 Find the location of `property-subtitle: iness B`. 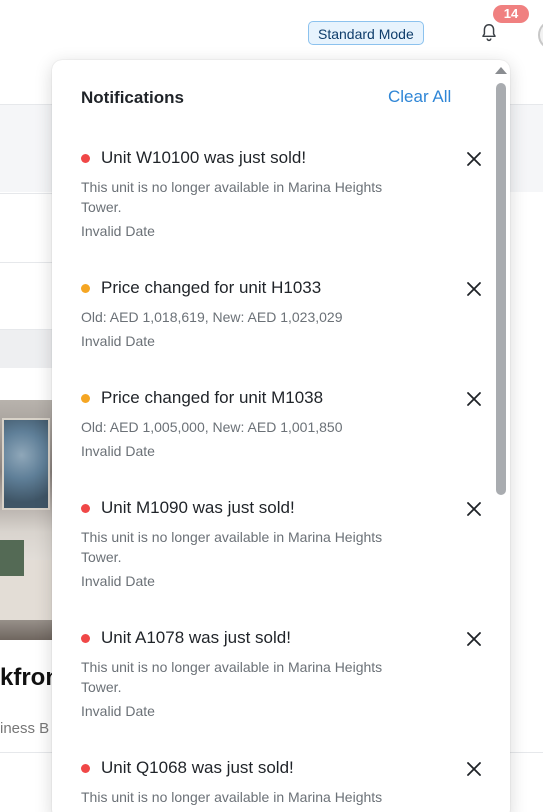

property-subtitle: iness B is located at coordinates (25, 728).